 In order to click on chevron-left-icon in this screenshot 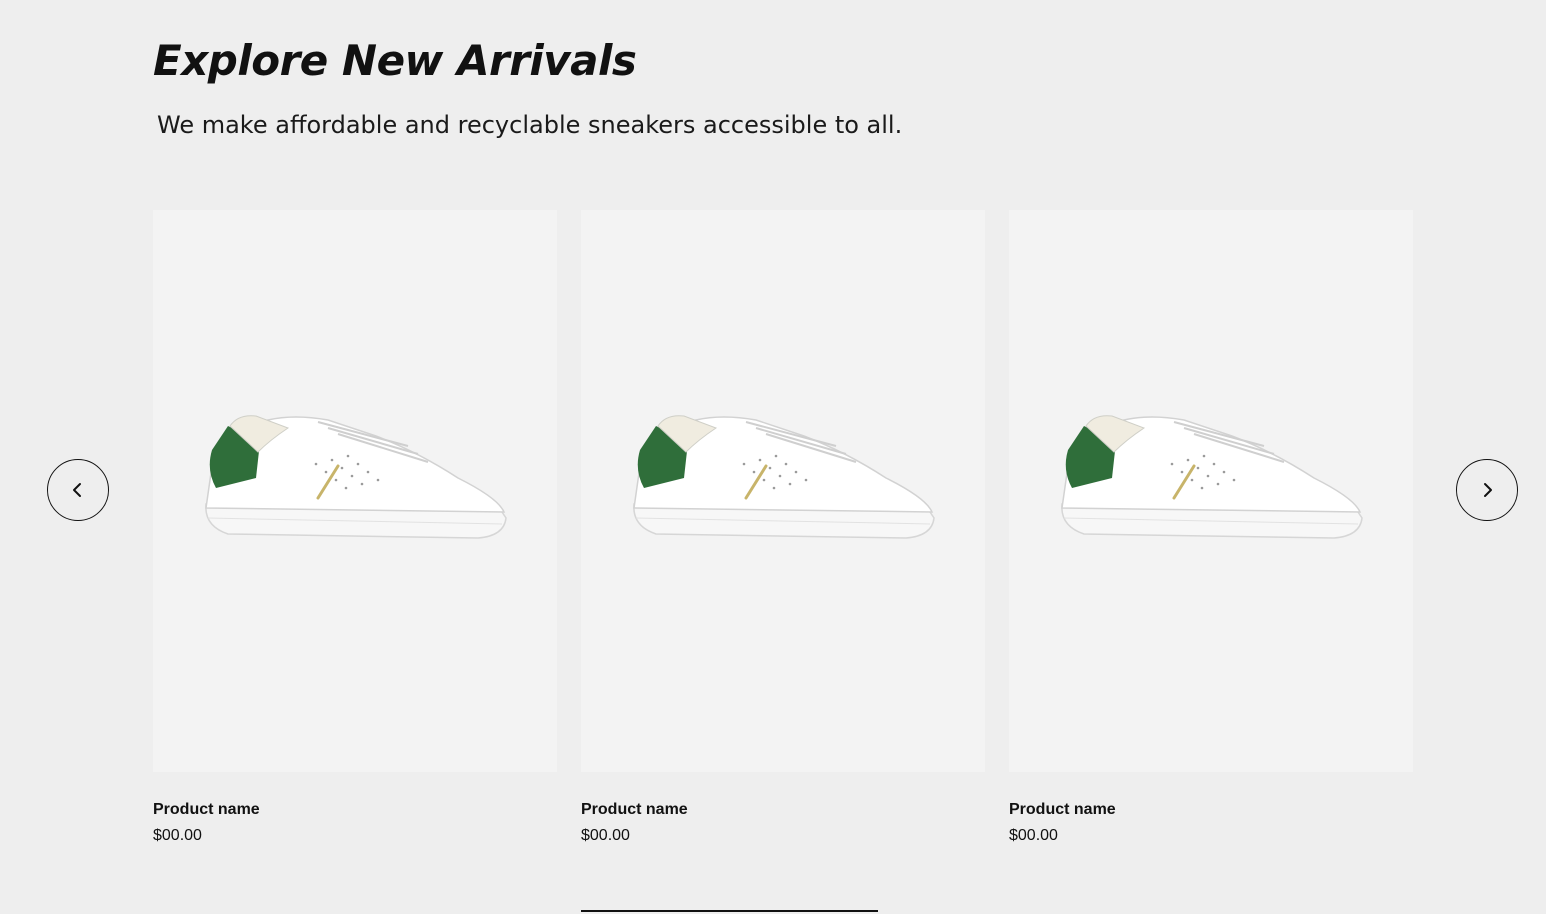, I will do `click(77, 490)`.